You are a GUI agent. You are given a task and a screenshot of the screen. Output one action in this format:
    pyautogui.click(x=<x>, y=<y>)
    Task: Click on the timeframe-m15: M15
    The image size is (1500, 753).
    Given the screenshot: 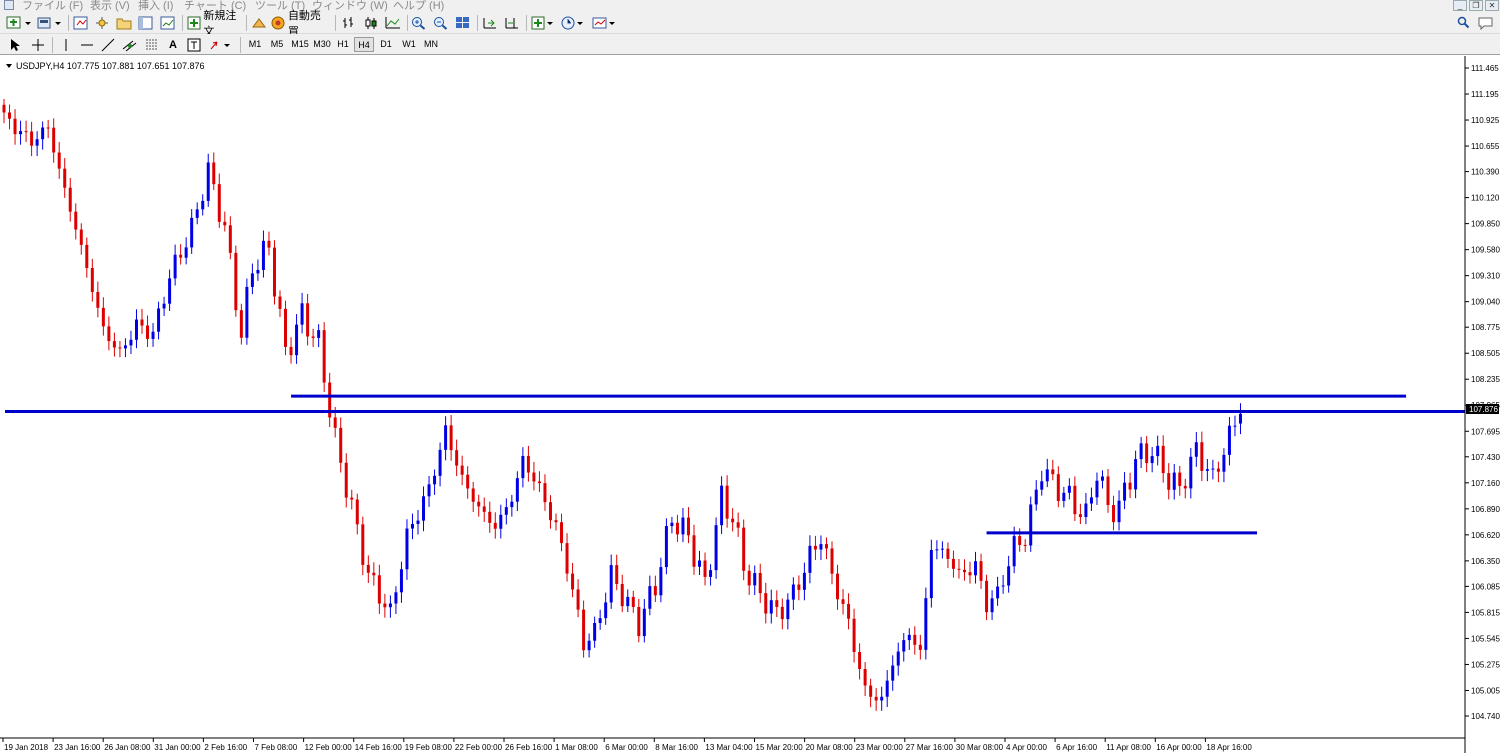 What is the action you would take?
    pyautogui.click(x=300, y=44)
    